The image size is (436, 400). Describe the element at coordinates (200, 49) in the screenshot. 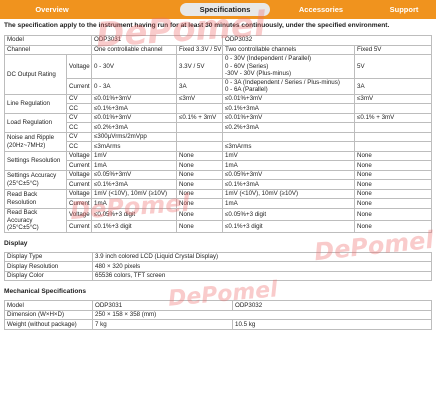

I see `spec-value: Fixed 3.3V / 5V` at that location.